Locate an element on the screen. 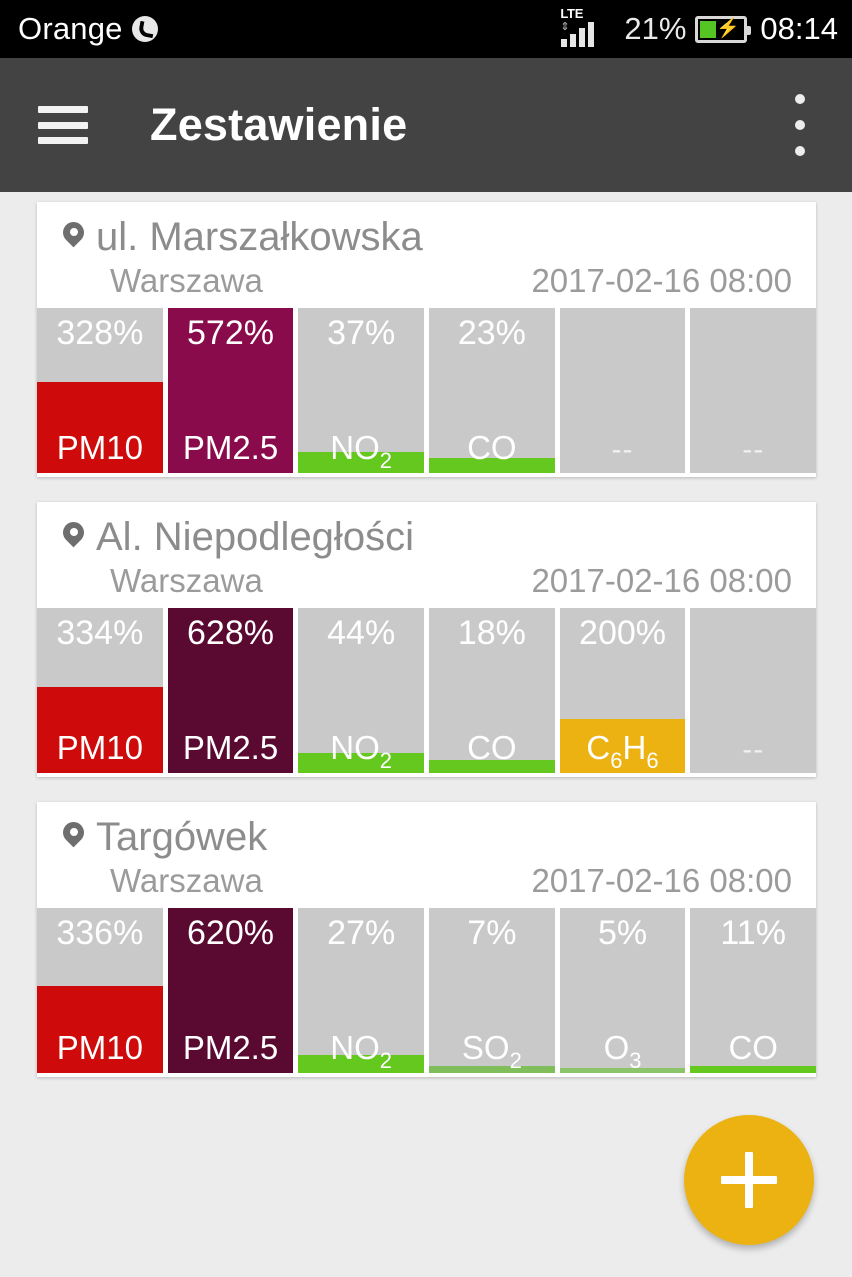 This screenshot has width=852, height=1277. add-station-button is located at coordinates (749, 1180).